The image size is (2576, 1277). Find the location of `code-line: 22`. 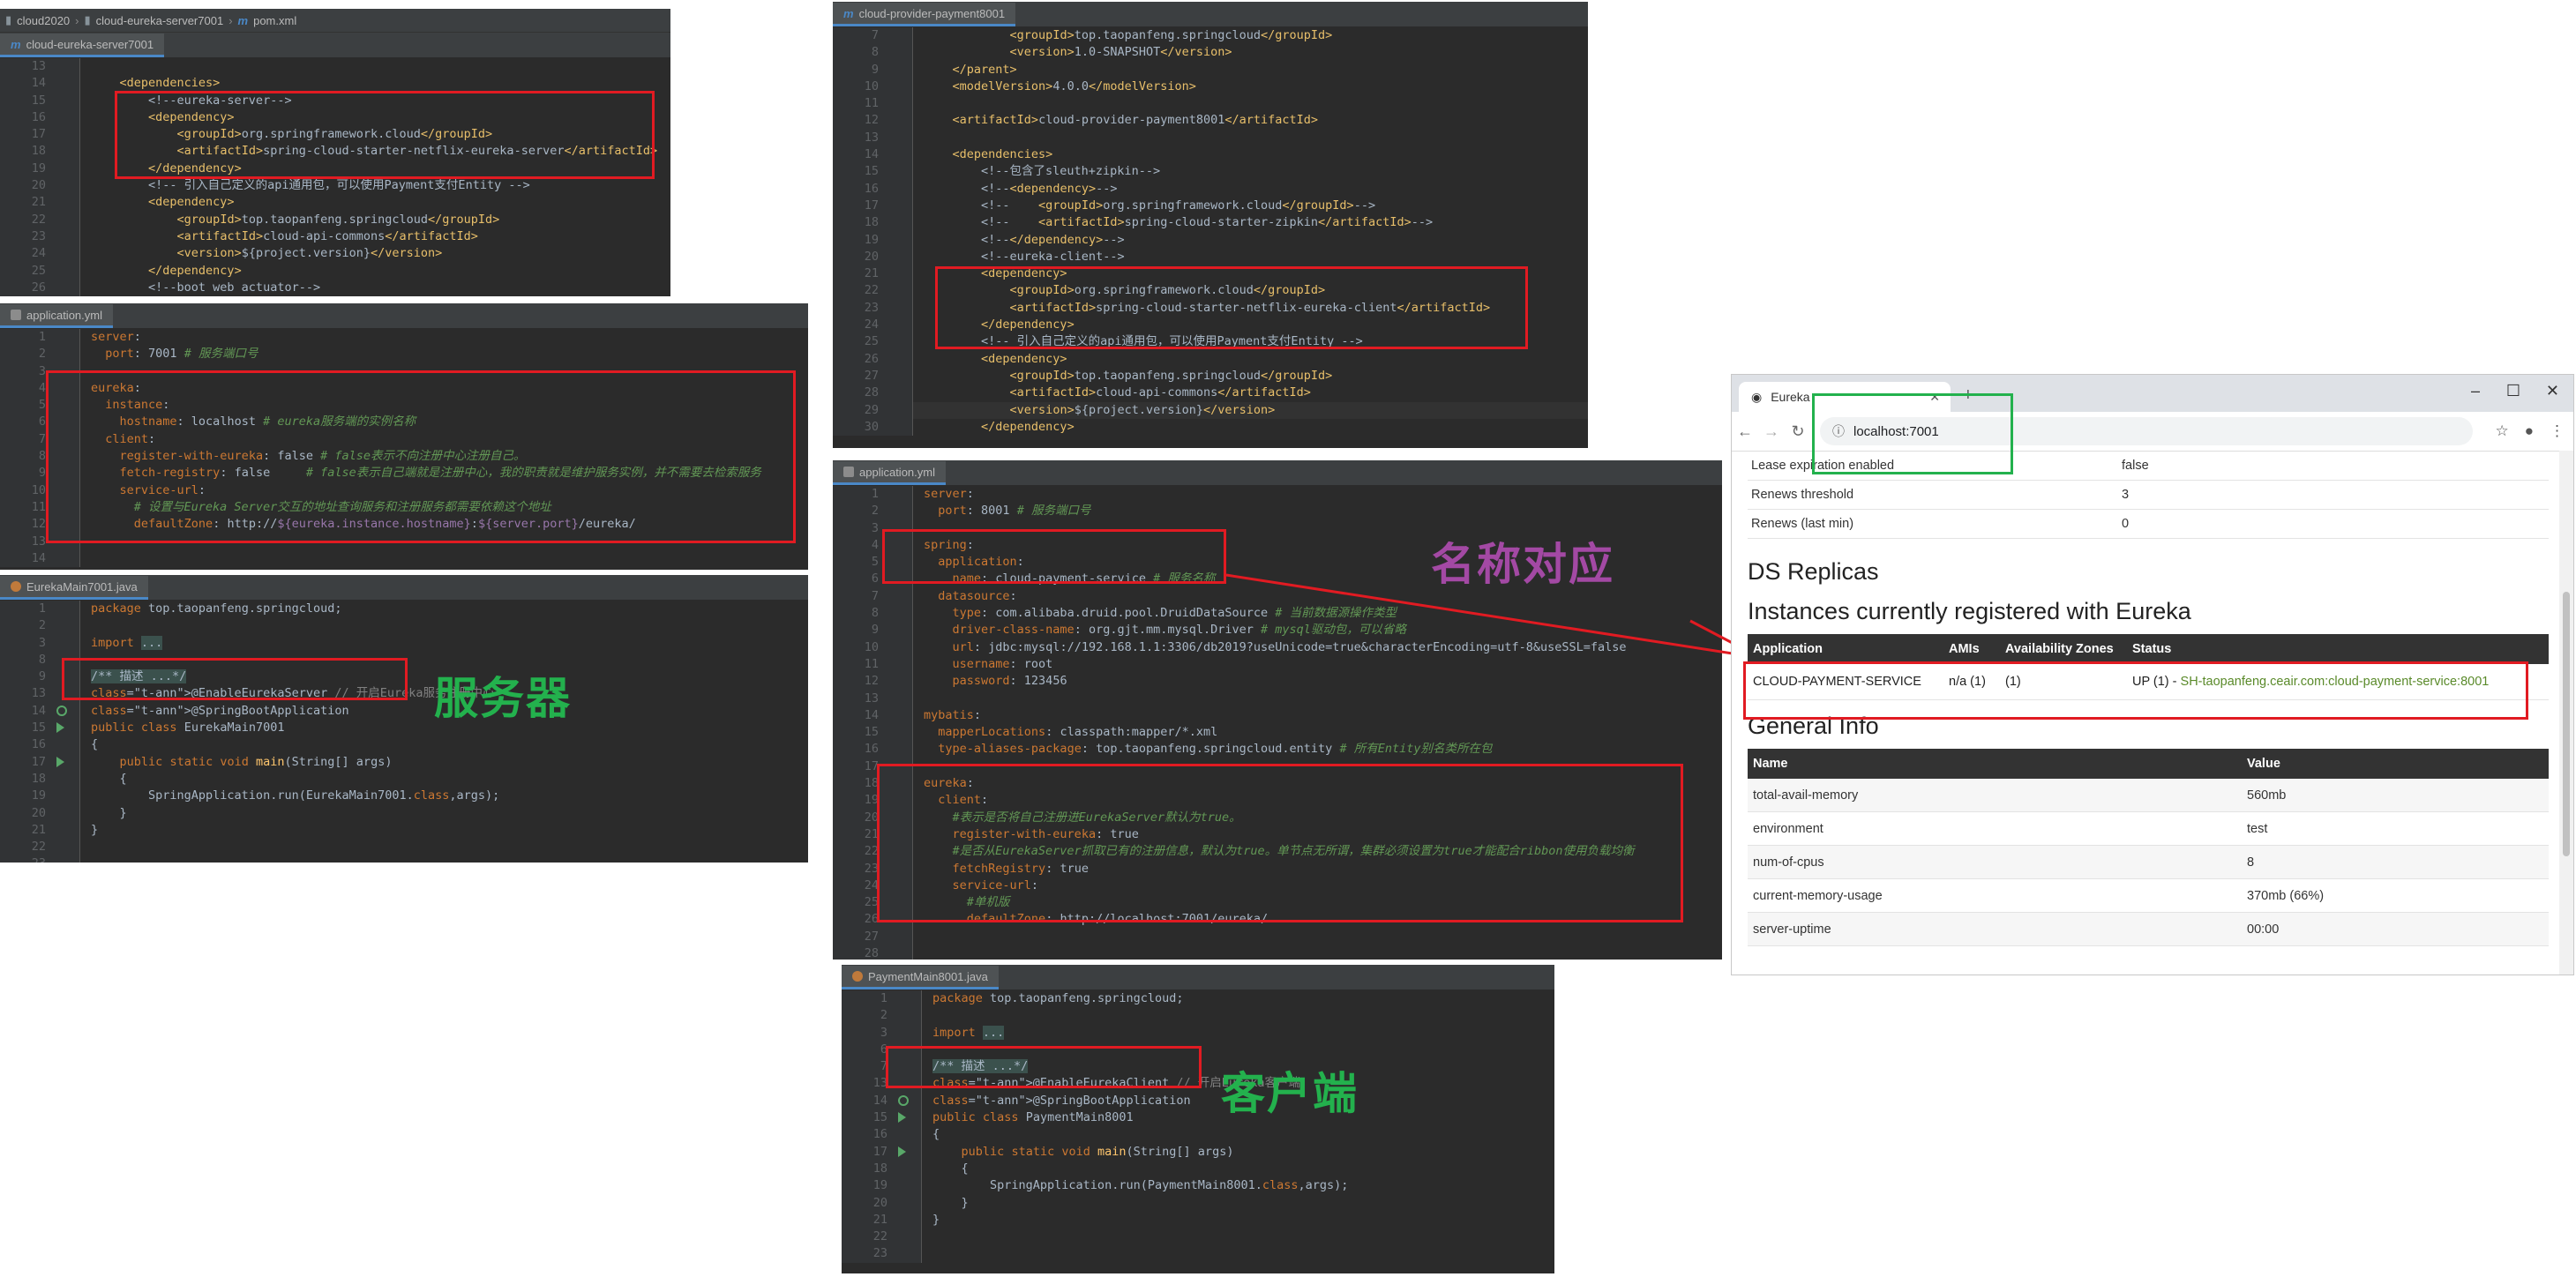

code-line: 22 is located at coordinates (1198, 1237).